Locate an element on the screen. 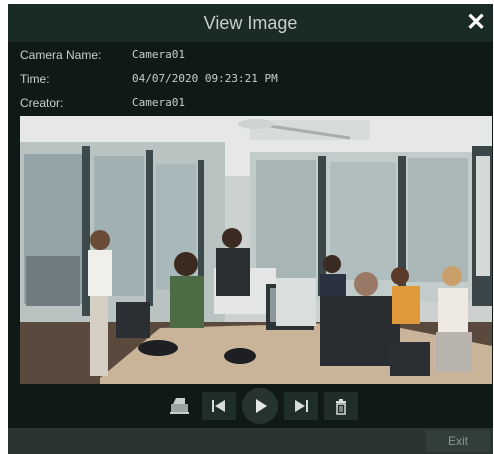 This screenshot has height=454, width=494. time-row: Time: 04/07/2020 09:23:21 PM is located at coordinates (250, 80).